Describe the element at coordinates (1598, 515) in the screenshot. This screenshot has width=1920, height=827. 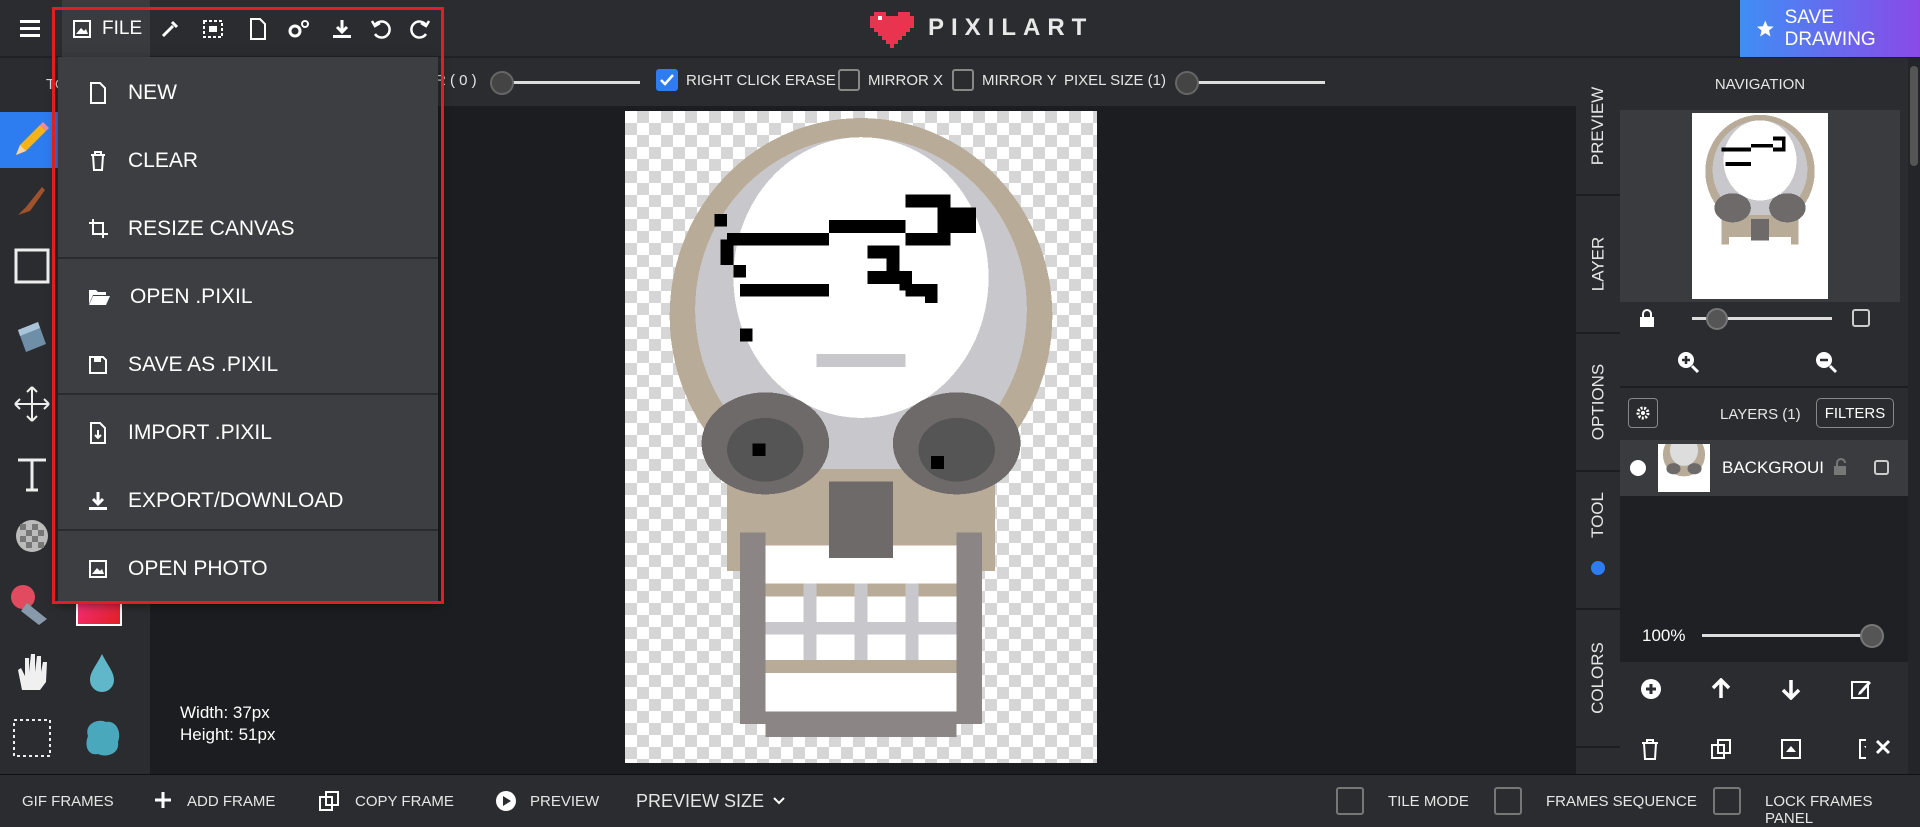
I see `tab-label: TOOL` at that location.